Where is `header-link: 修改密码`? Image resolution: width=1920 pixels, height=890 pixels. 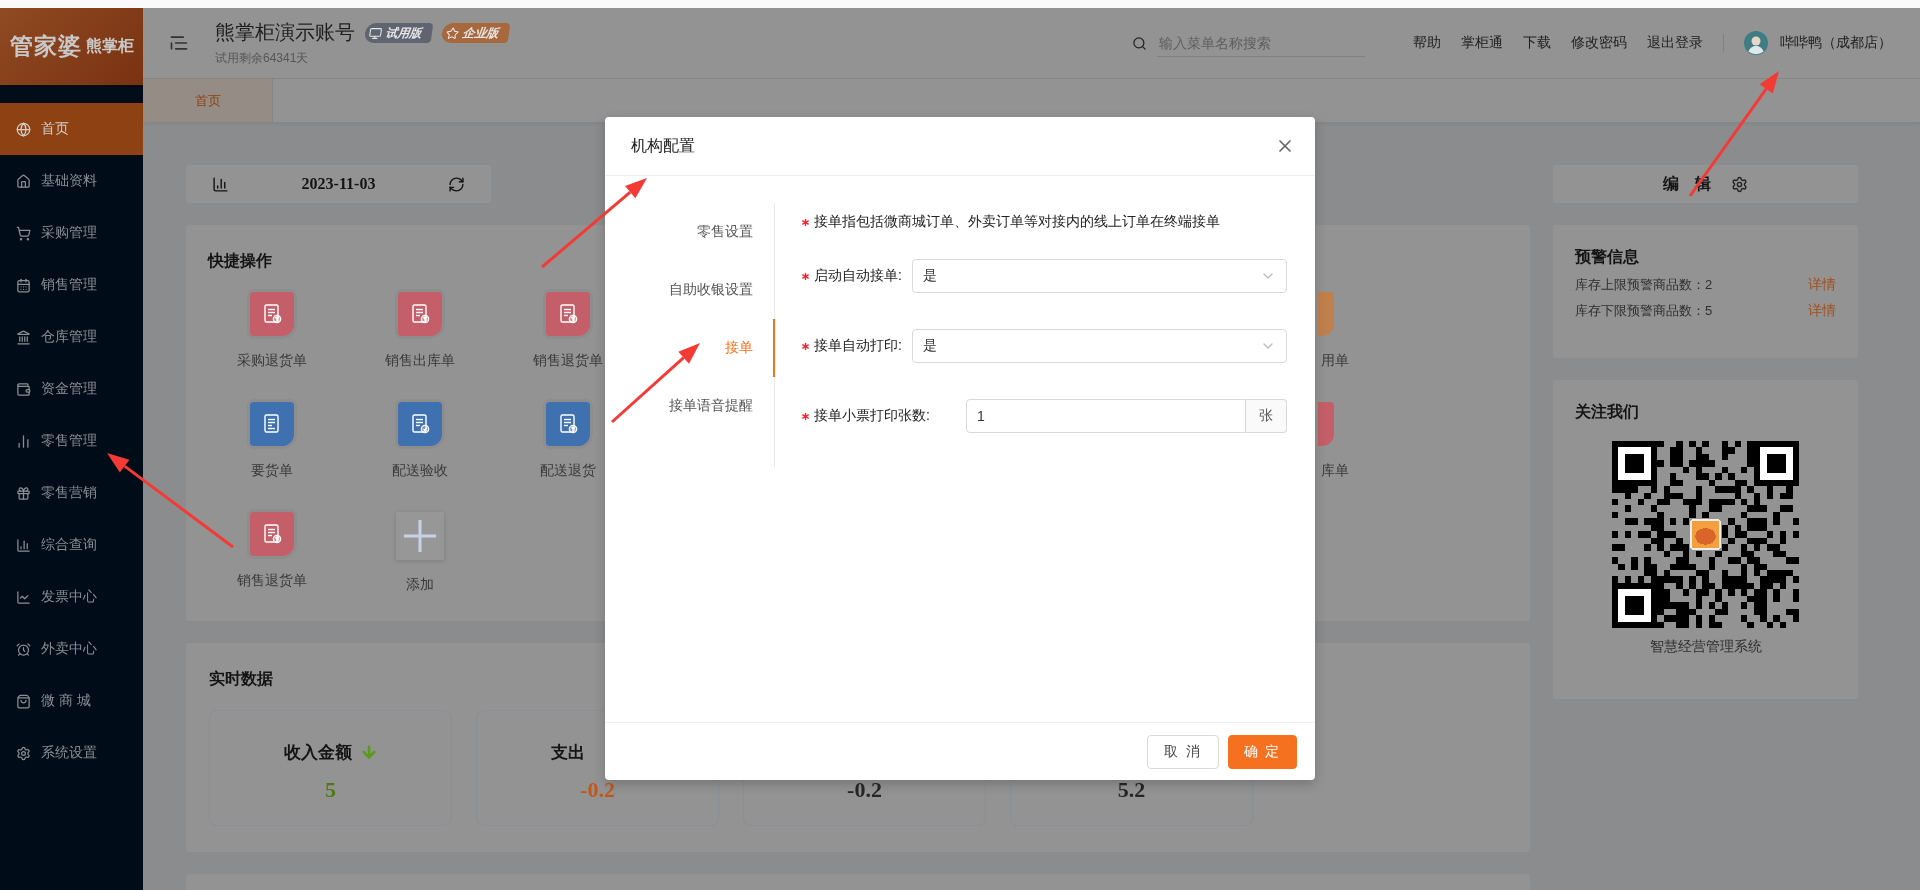 header-link: 修改密码 is located at coordinates (1599, 43).